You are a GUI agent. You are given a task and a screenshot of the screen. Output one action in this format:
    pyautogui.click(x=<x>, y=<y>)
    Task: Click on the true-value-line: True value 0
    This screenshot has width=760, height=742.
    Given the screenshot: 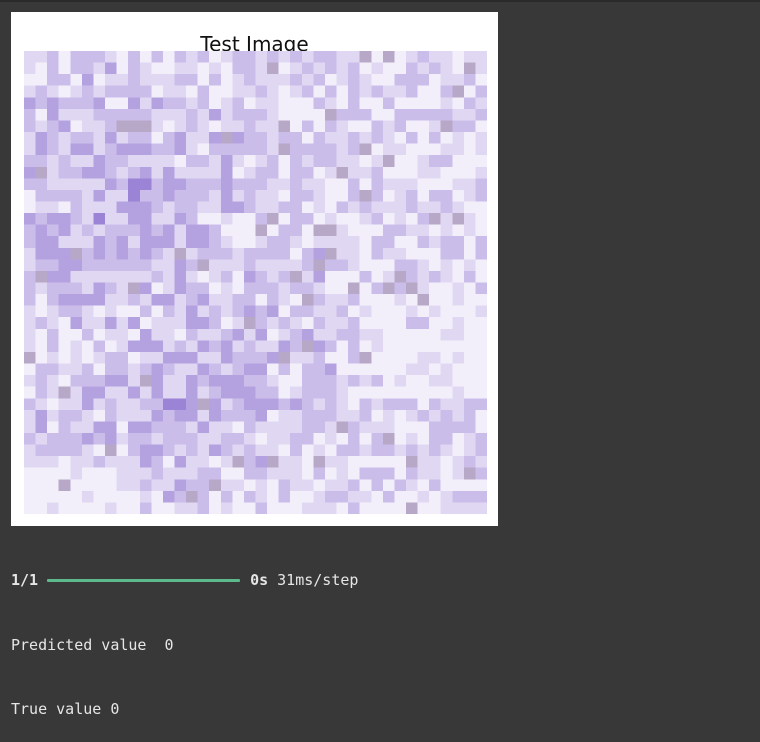 What is the action you would take?
    pyautogui.click(x=65, y=709)
    